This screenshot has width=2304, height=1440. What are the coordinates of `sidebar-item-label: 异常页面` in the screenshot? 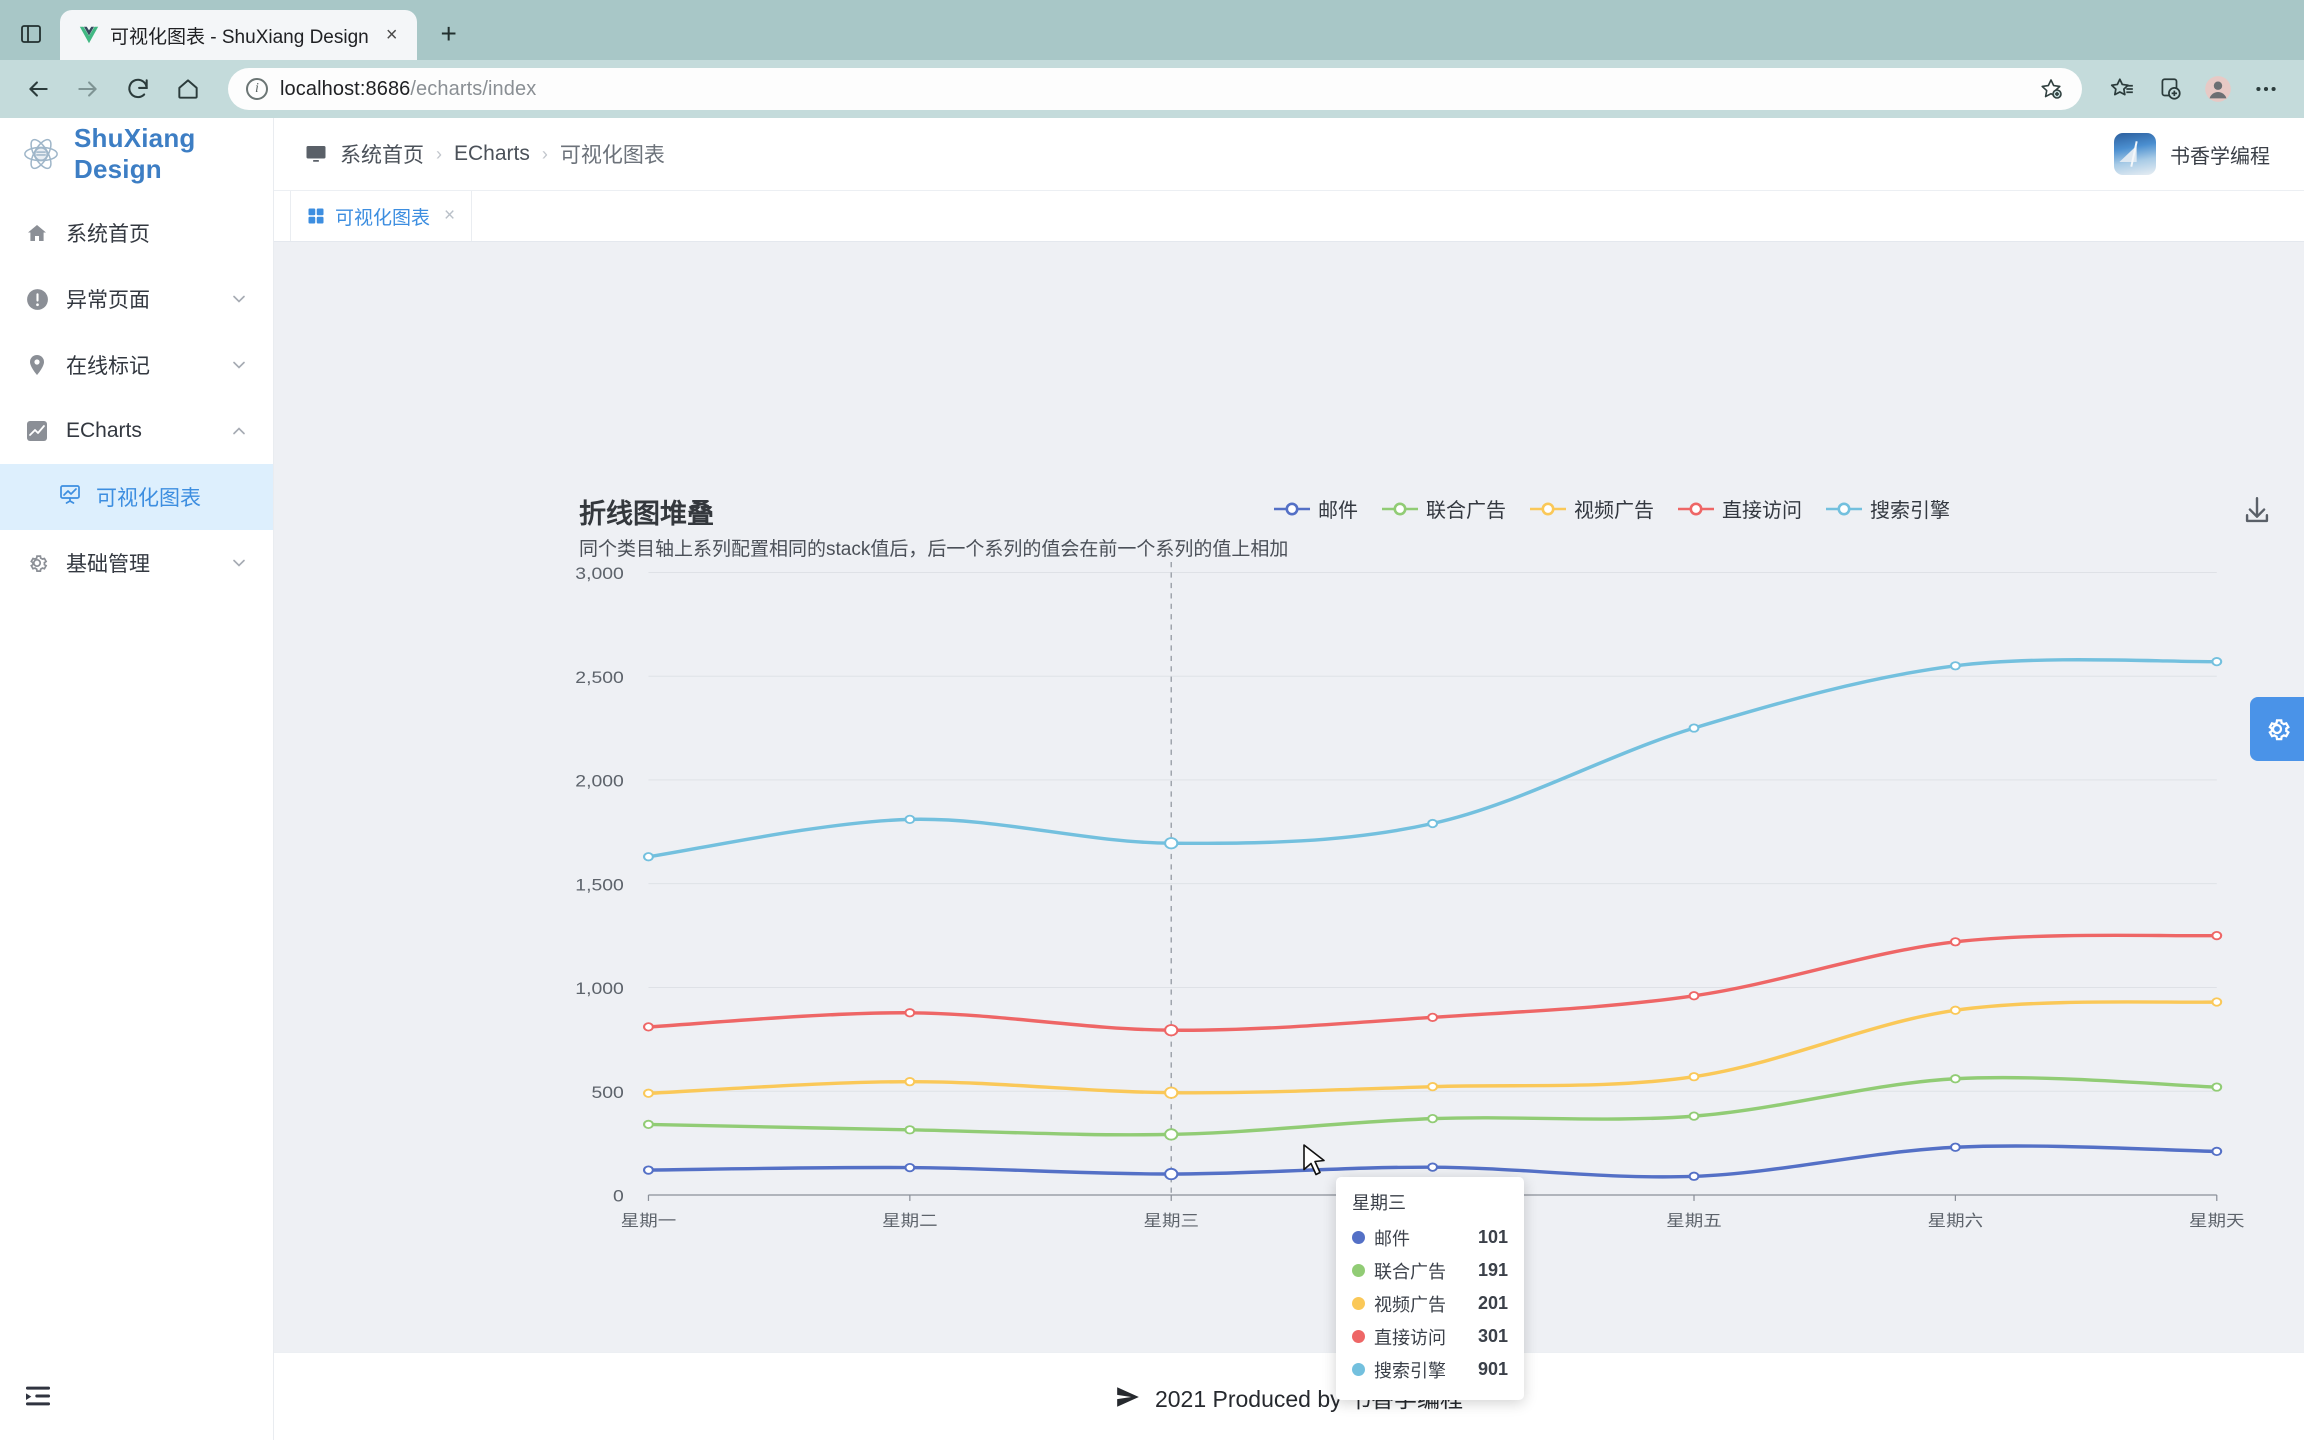 It's located at (108, 300).